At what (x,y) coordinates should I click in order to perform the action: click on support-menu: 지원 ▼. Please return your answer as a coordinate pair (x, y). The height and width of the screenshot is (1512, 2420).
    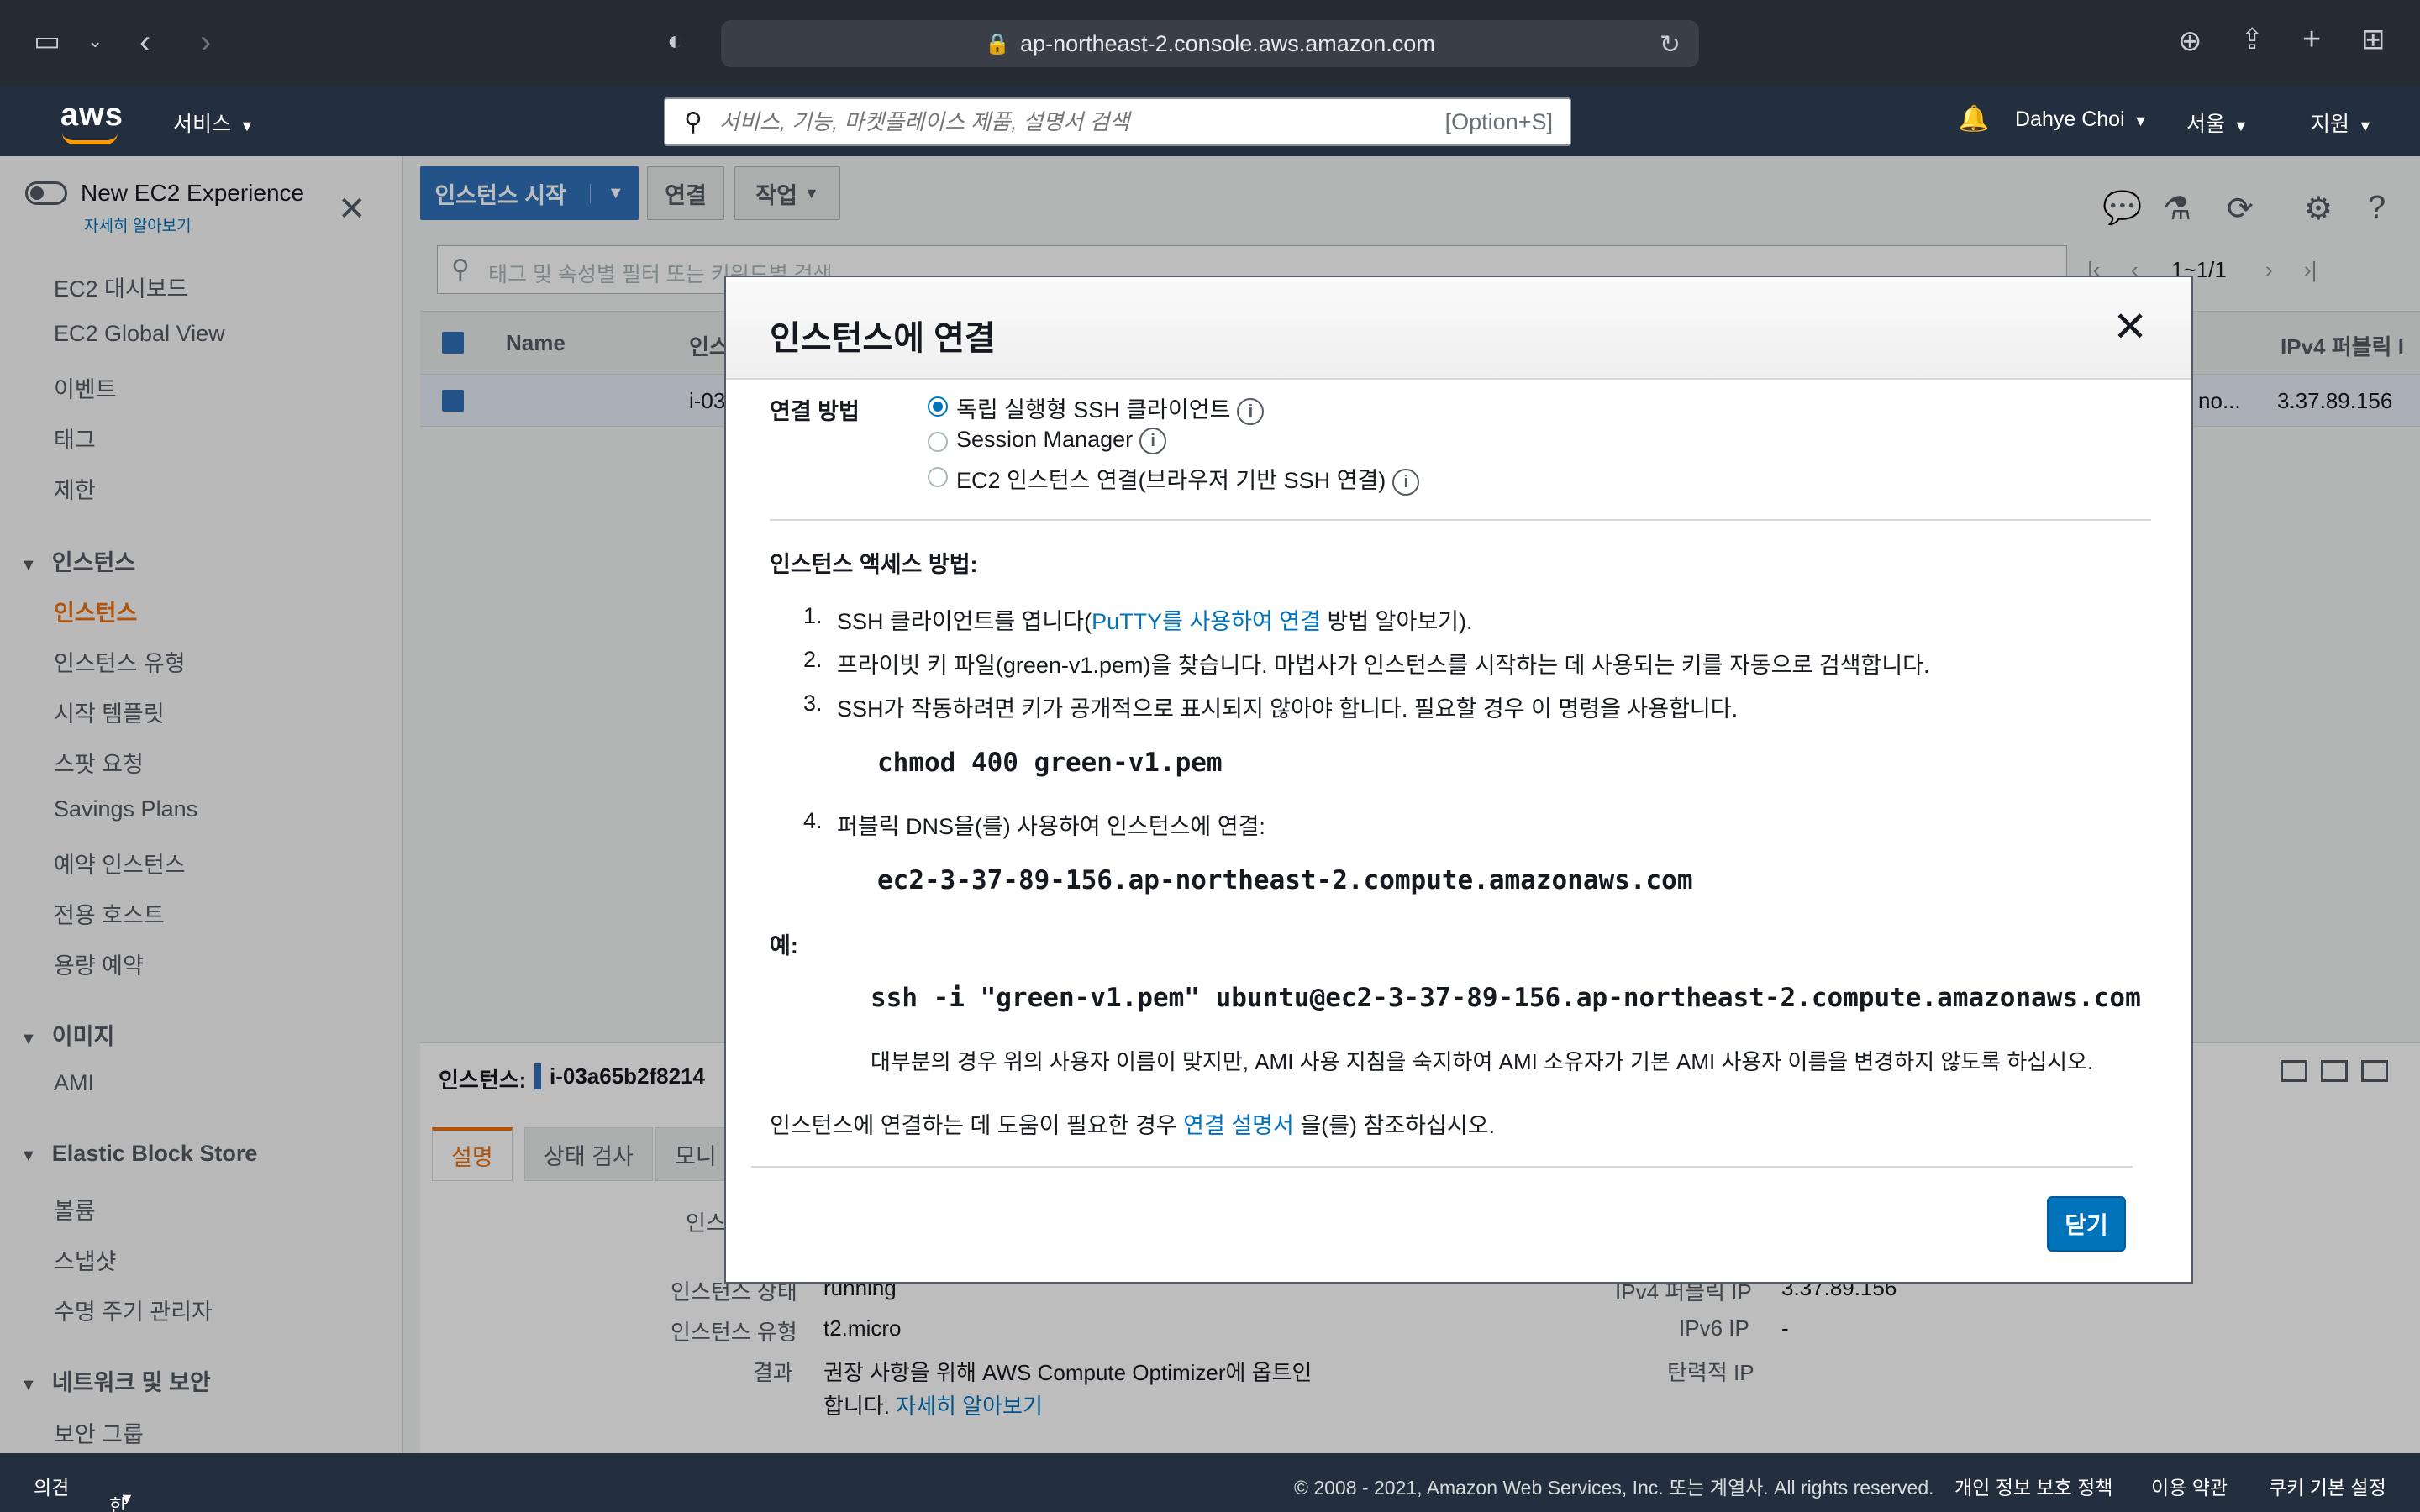
    Looking at the image, I should click on (2342, 123).